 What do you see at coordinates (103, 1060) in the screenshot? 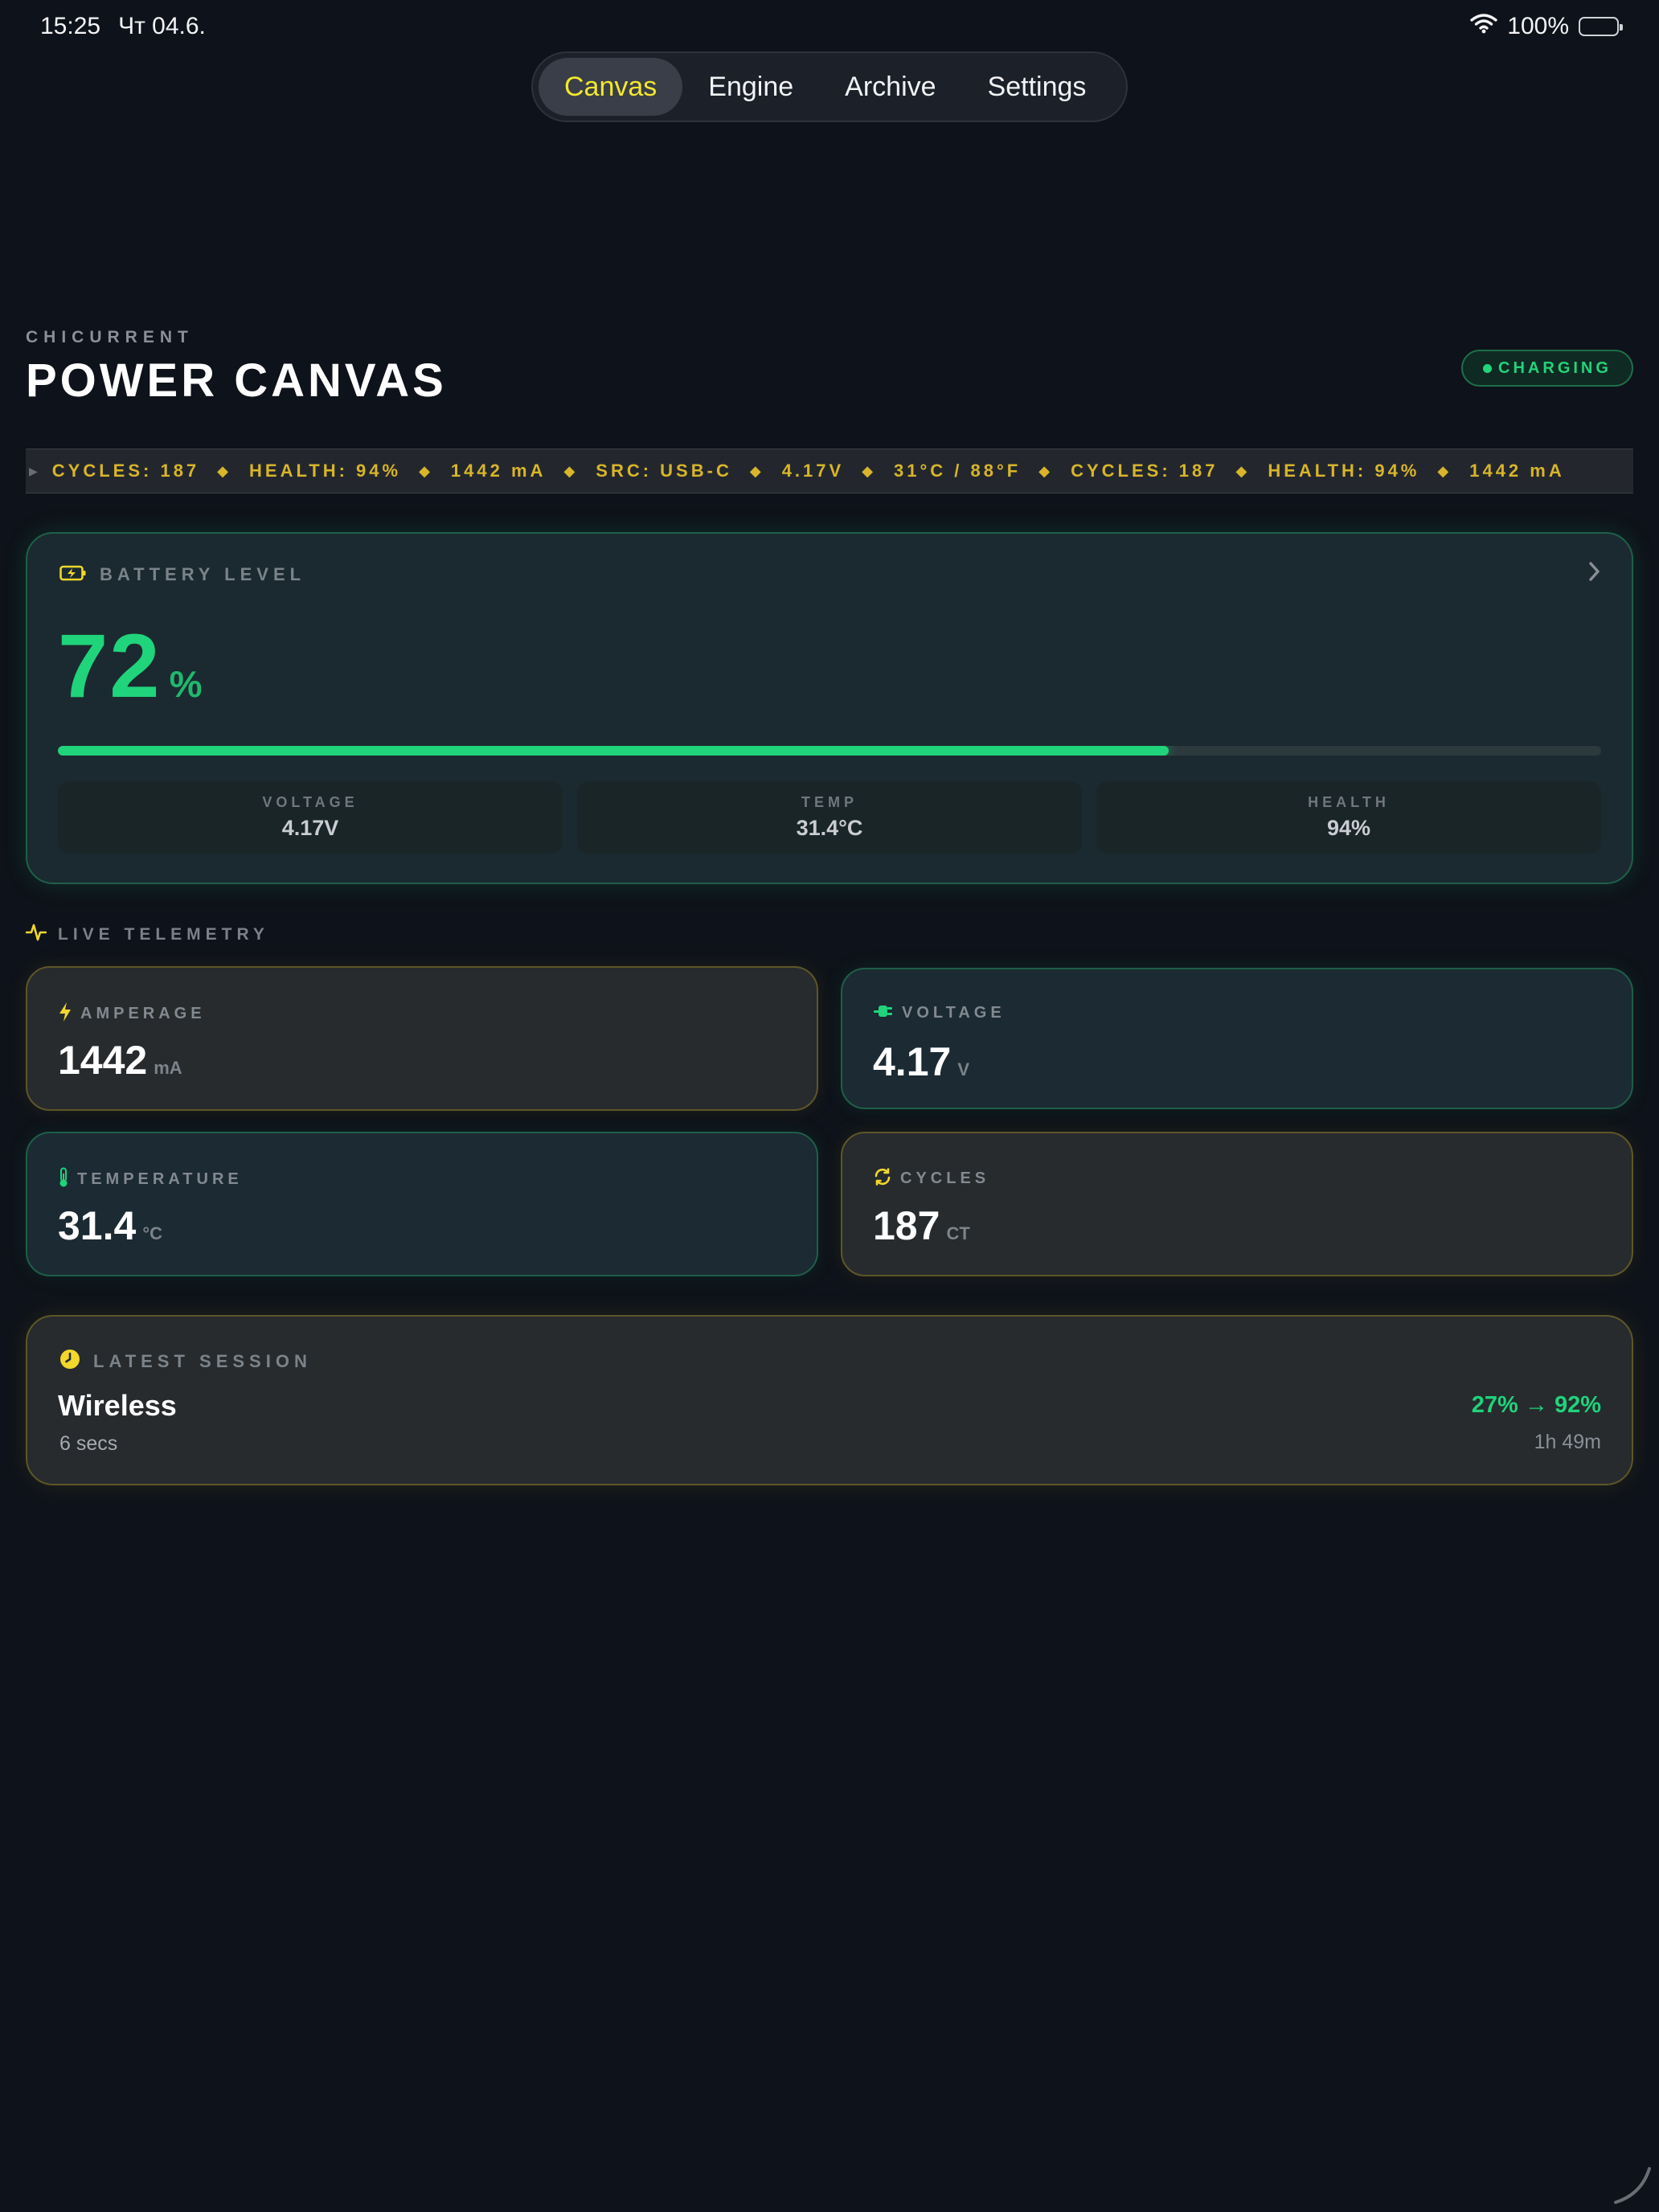
I see `tile-number: 1442` at bounding box center [103, 1060].